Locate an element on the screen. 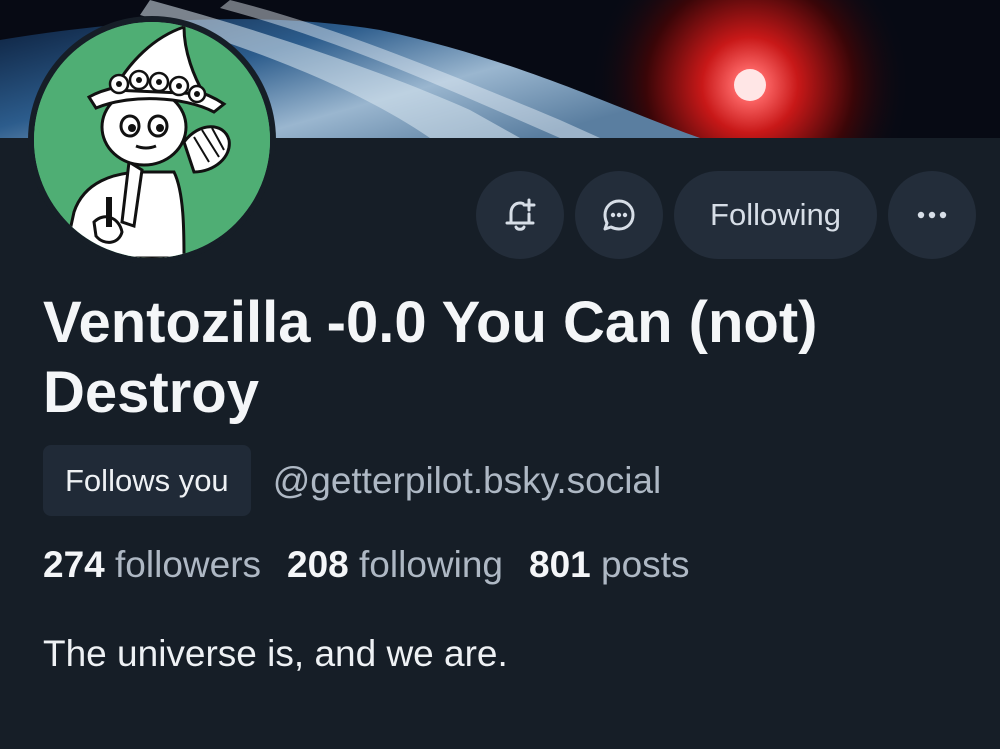 Image resolution: width=1000 pixels, height=749 pixels. ellipsis-icon is located at coordinates (932, 215).